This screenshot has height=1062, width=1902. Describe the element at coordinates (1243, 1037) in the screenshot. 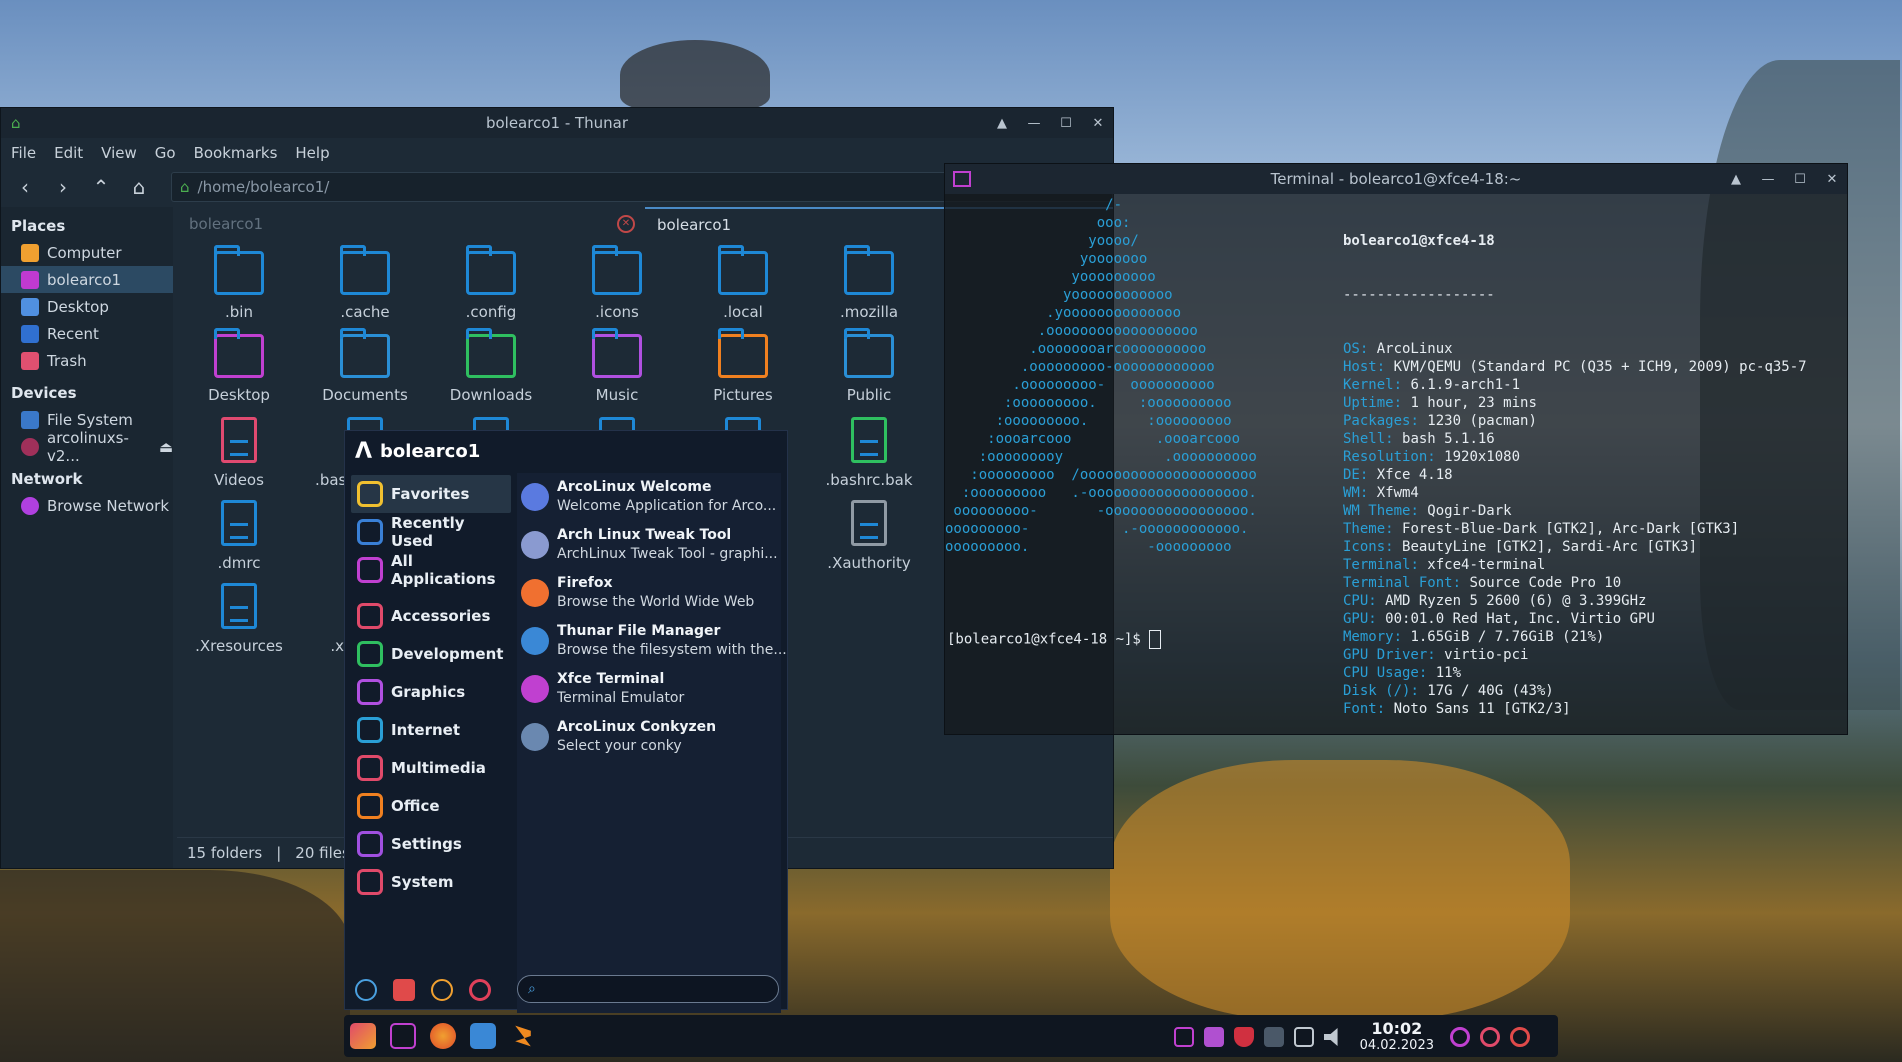

I see `firewall-shield-icon` at that location.